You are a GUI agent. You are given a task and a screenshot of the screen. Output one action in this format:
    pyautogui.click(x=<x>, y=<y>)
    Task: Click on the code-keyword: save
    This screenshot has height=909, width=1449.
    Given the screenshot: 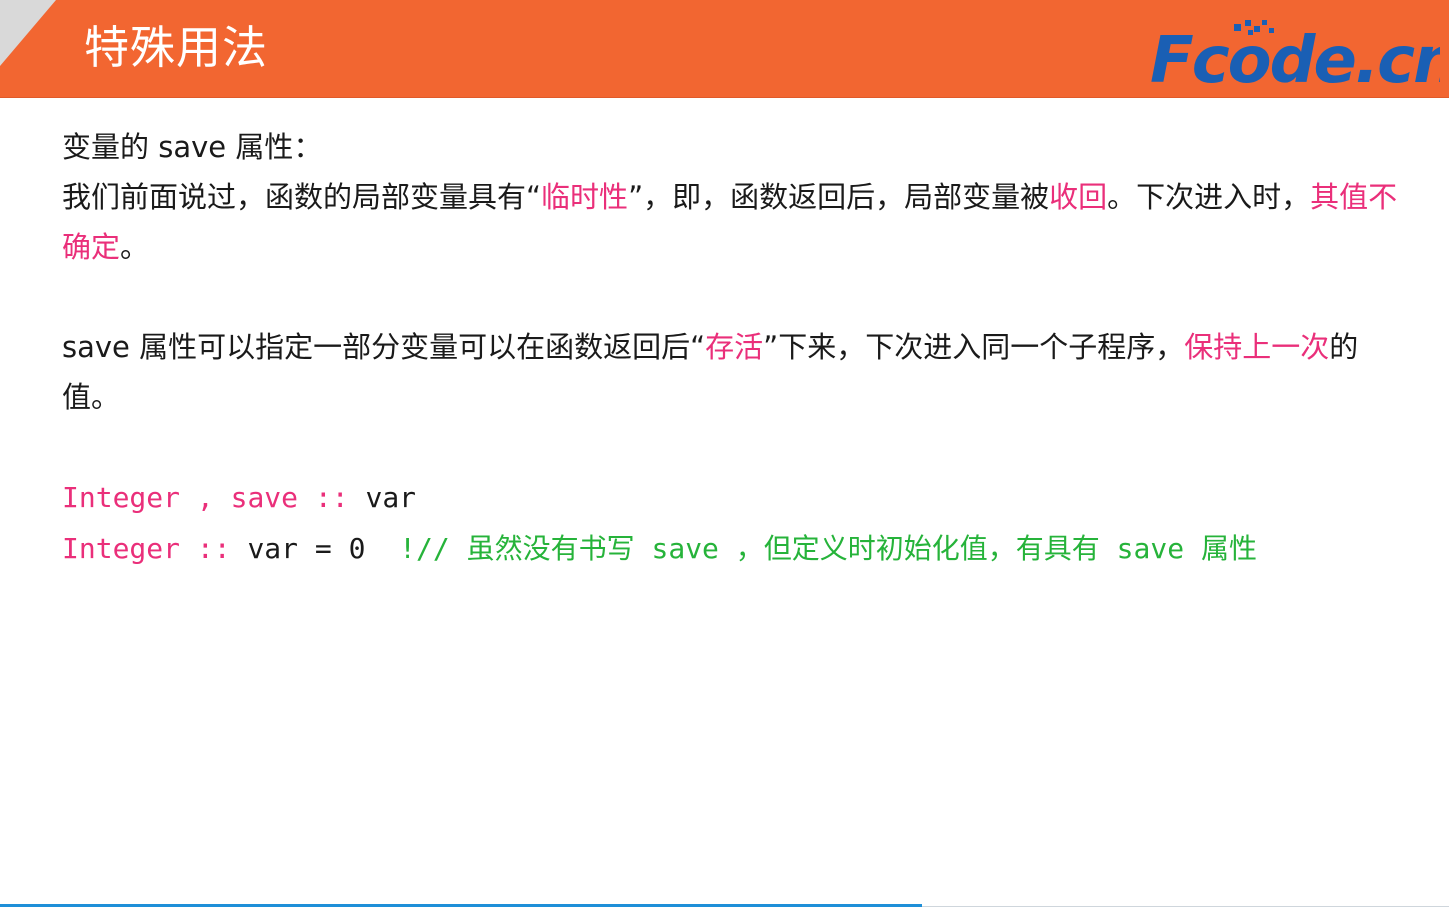 What is the action you would take?
    pyautogui.click(x=264, y=497)
    